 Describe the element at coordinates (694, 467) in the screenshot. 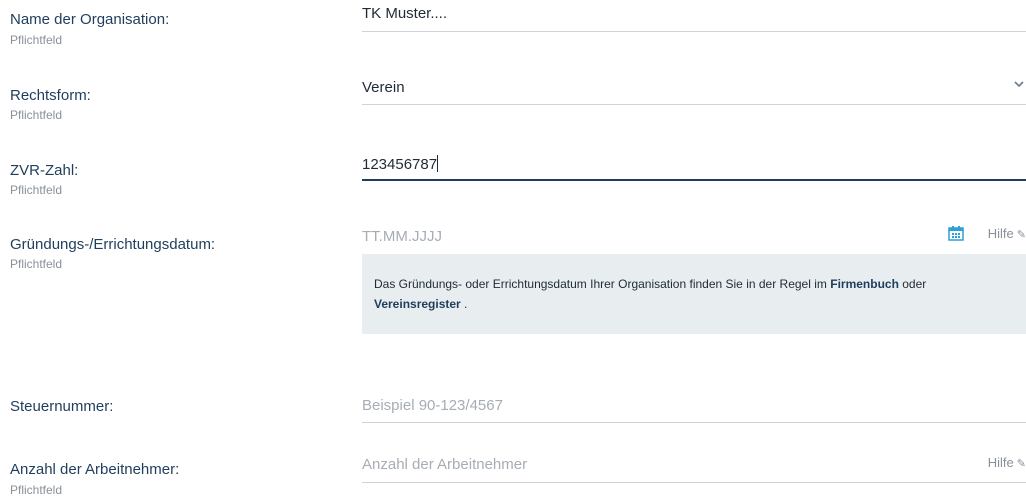

I see `arbeitnehmer-input: Anzahl der Arbeitnehmer Hilfe ✎` at that location.